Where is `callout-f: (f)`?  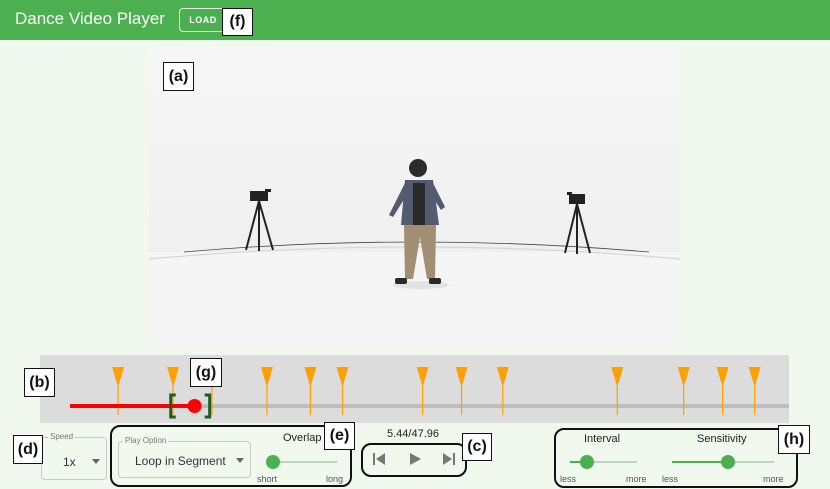
callout-f: (f) is located at coordinates (237, 22).